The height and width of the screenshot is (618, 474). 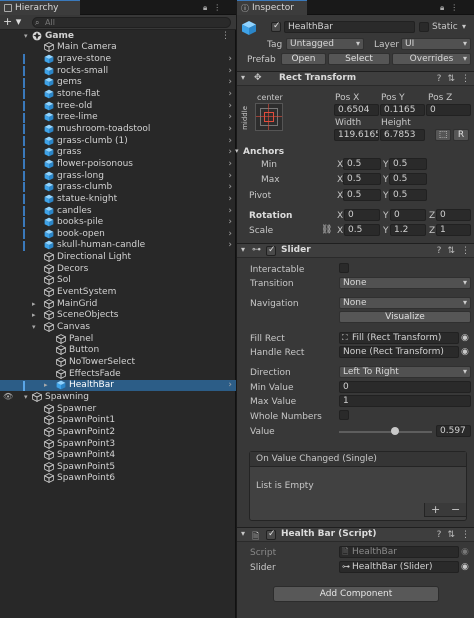 I want to click on hierarchy-row: SpawnPoint6, so click(x=118, y=479).